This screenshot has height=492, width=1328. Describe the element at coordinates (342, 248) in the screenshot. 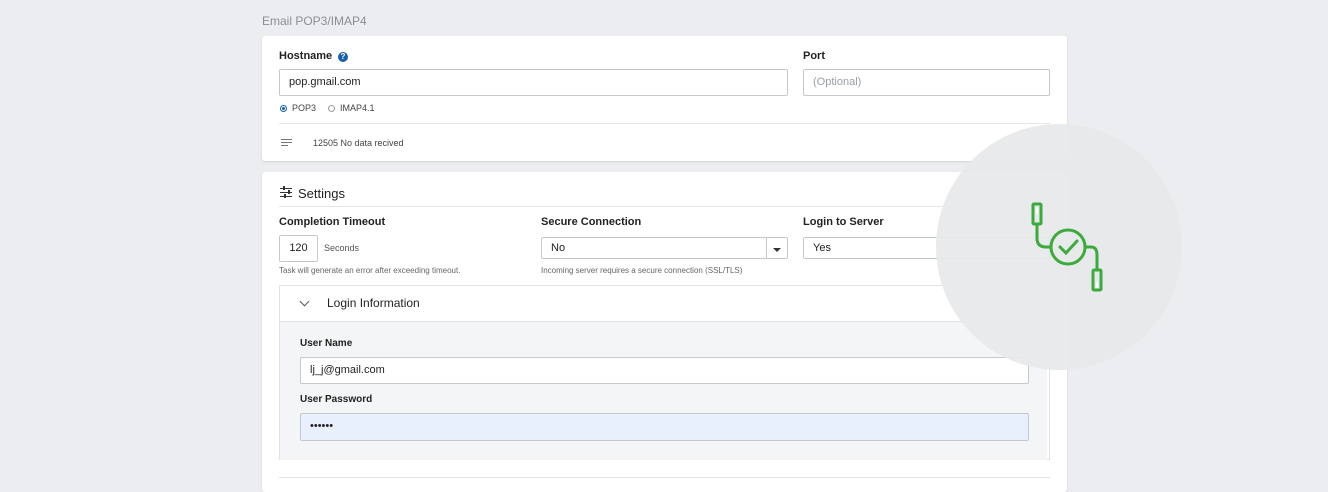

I see `timeout-unit: Seconds` at that location.